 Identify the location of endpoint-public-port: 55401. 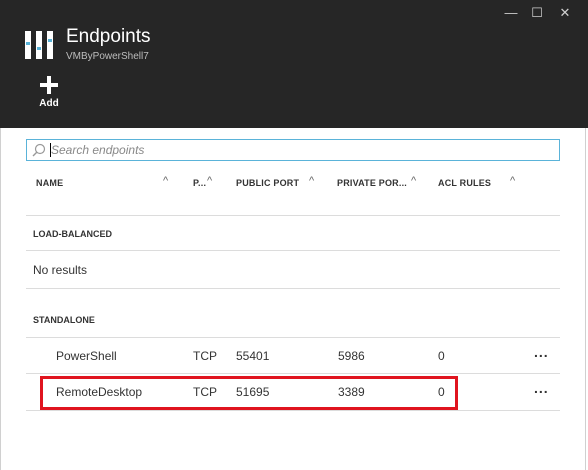
(253, 356).